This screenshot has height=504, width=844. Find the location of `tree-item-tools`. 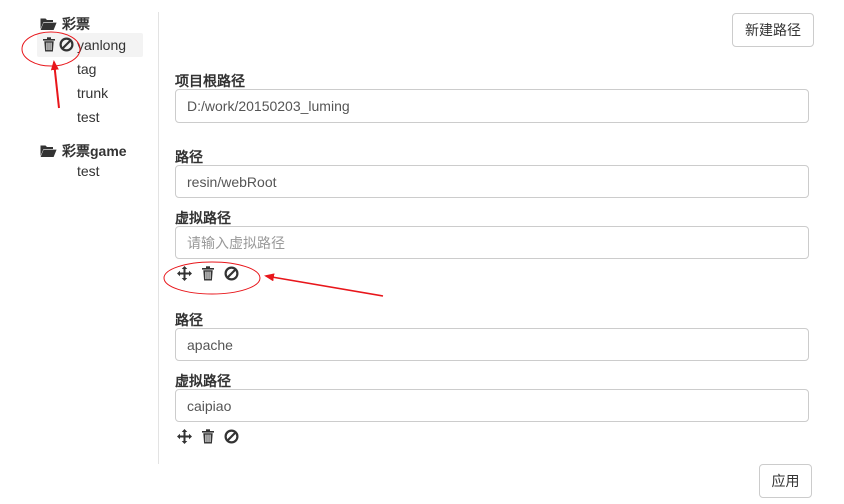

tree-item-tools is located at coordinates (58, 44).